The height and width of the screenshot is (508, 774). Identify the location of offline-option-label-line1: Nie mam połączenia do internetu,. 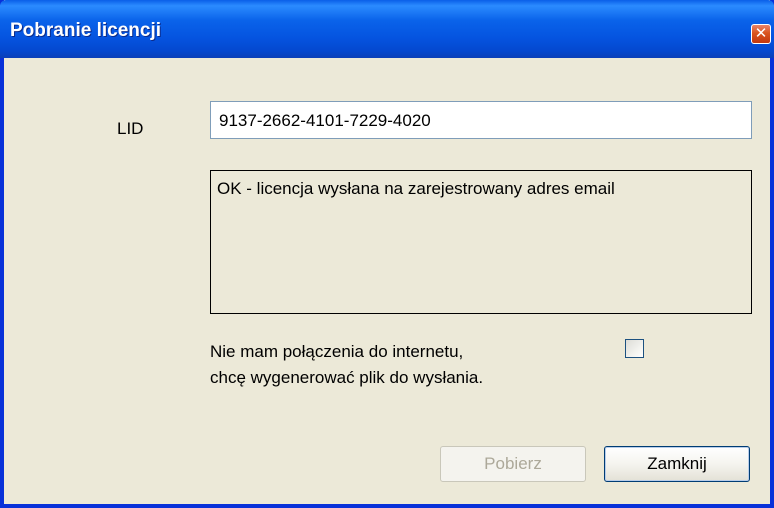
(337, 351).